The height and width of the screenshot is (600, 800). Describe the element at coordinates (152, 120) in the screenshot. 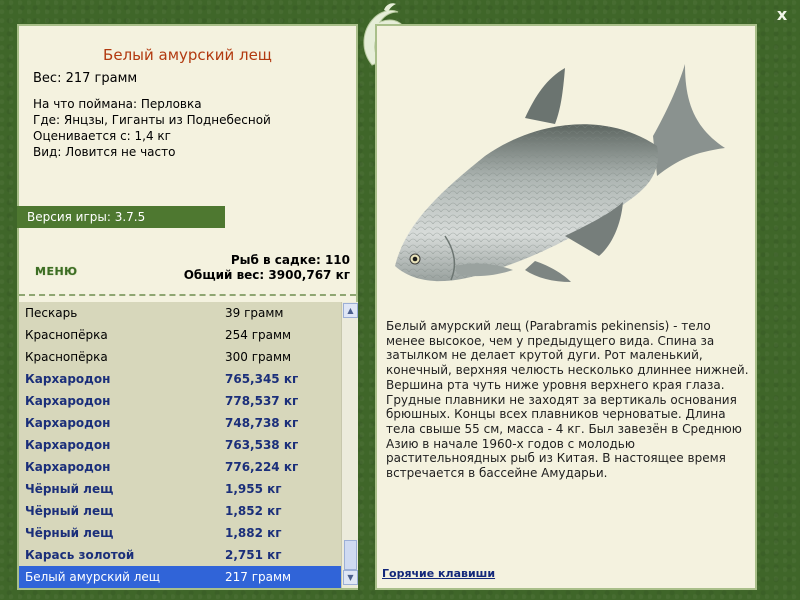

I see `fish-location: Где: Янцзы, Гиганты из Поднебесной` at that location.